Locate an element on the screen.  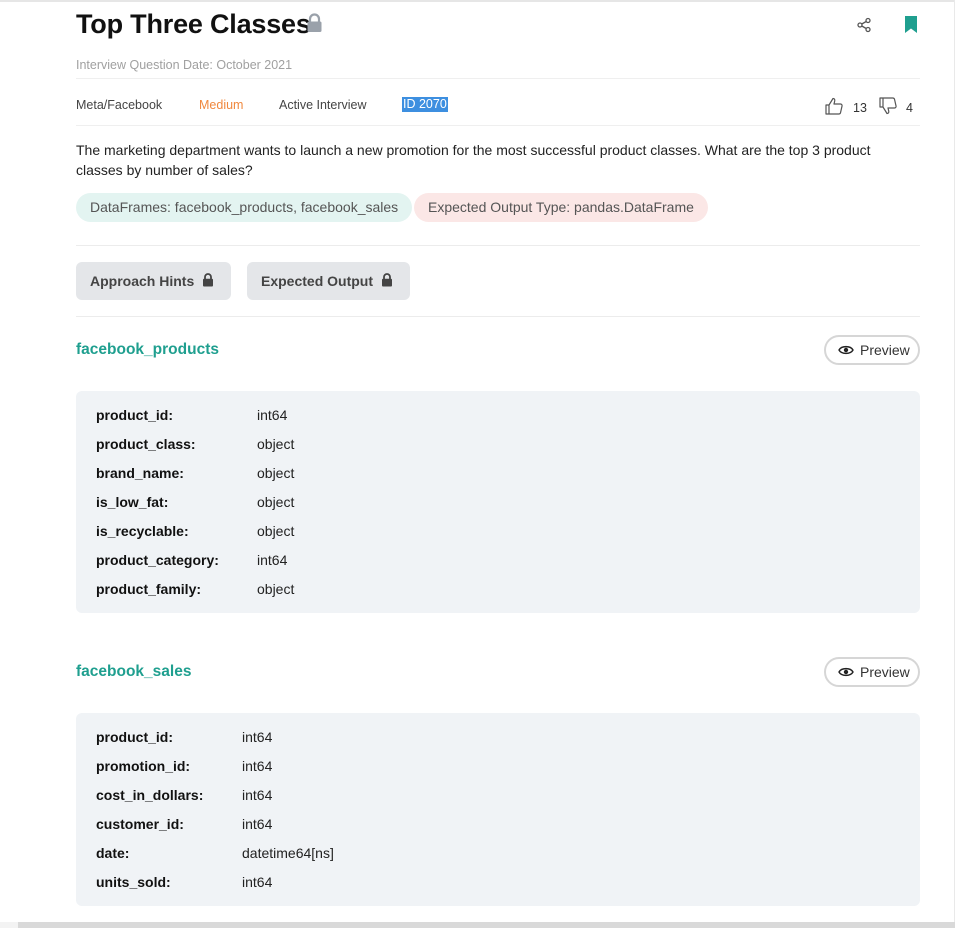
expected-output-label: Expected Output is located at coordinates (317, 281).